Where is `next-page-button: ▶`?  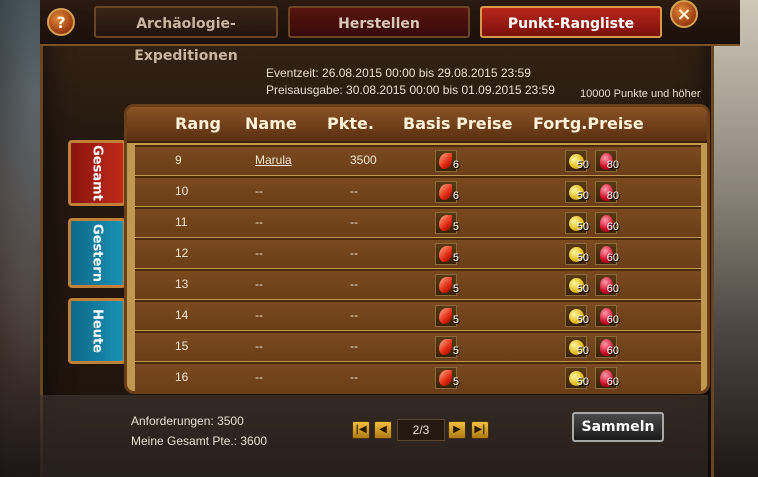 next-page-button: ▶ is located at coordinates (457, 430).